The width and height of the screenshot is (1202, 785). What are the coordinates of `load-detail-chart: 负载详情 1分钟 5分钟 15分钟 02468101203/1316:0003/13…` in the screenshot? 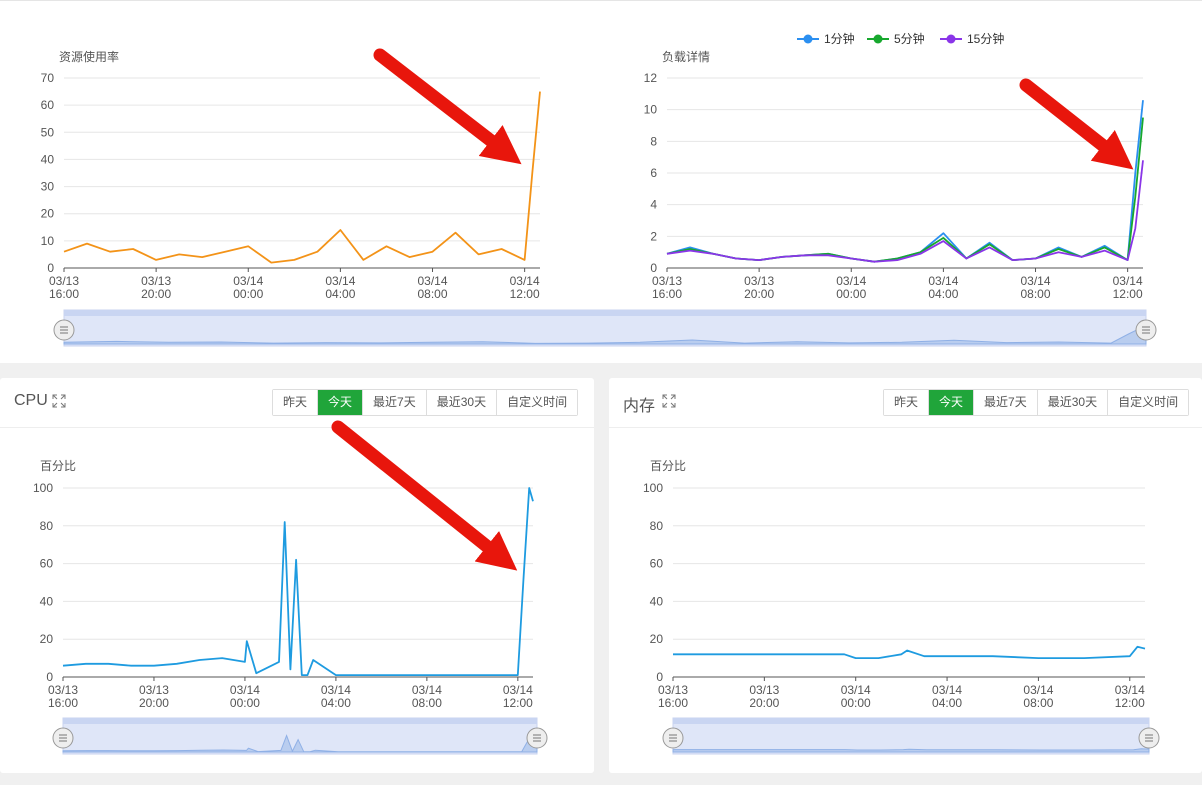 It's located at (894, 166).